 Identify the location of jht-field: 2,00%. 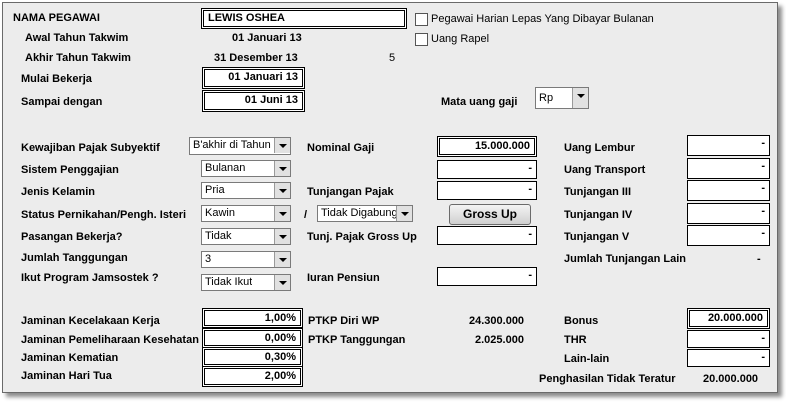
(252, 376).